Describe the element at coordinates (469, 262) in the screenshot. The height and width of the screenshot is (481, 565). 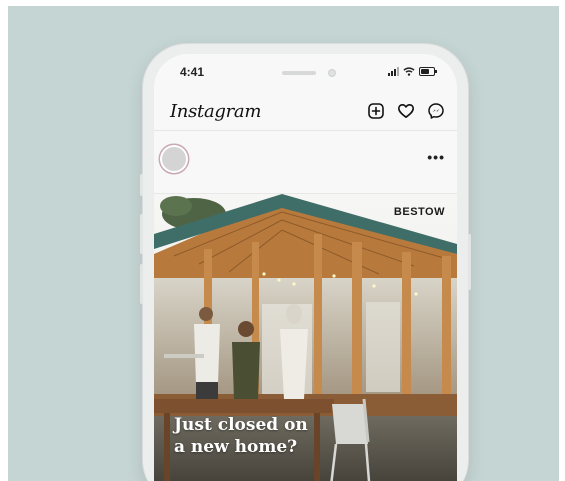
I see `phone-power-button` at that location.